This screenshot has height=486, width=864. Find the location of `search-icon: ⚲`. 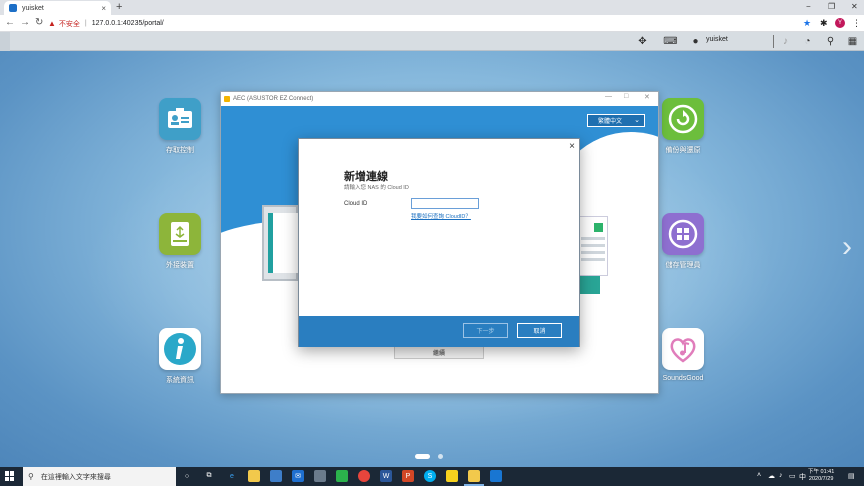

search-icon: ⚲ is located at coordinates (31, 476).